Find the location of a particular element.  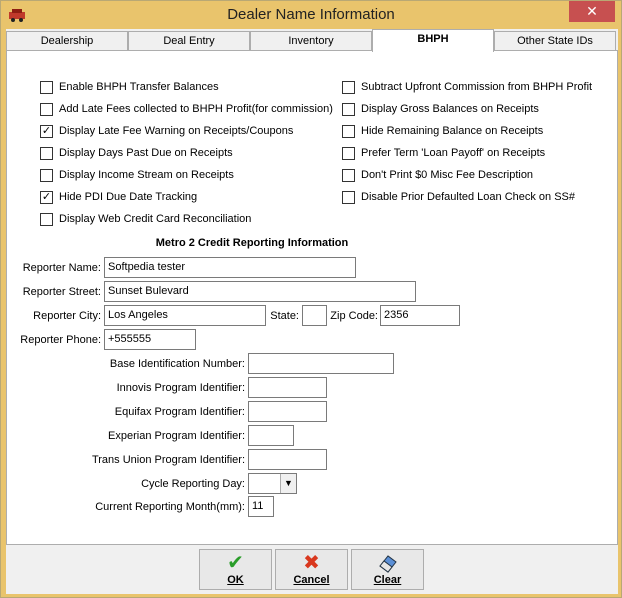

reporter-city-label: Reporter City: is located at coordinates (67, 316).